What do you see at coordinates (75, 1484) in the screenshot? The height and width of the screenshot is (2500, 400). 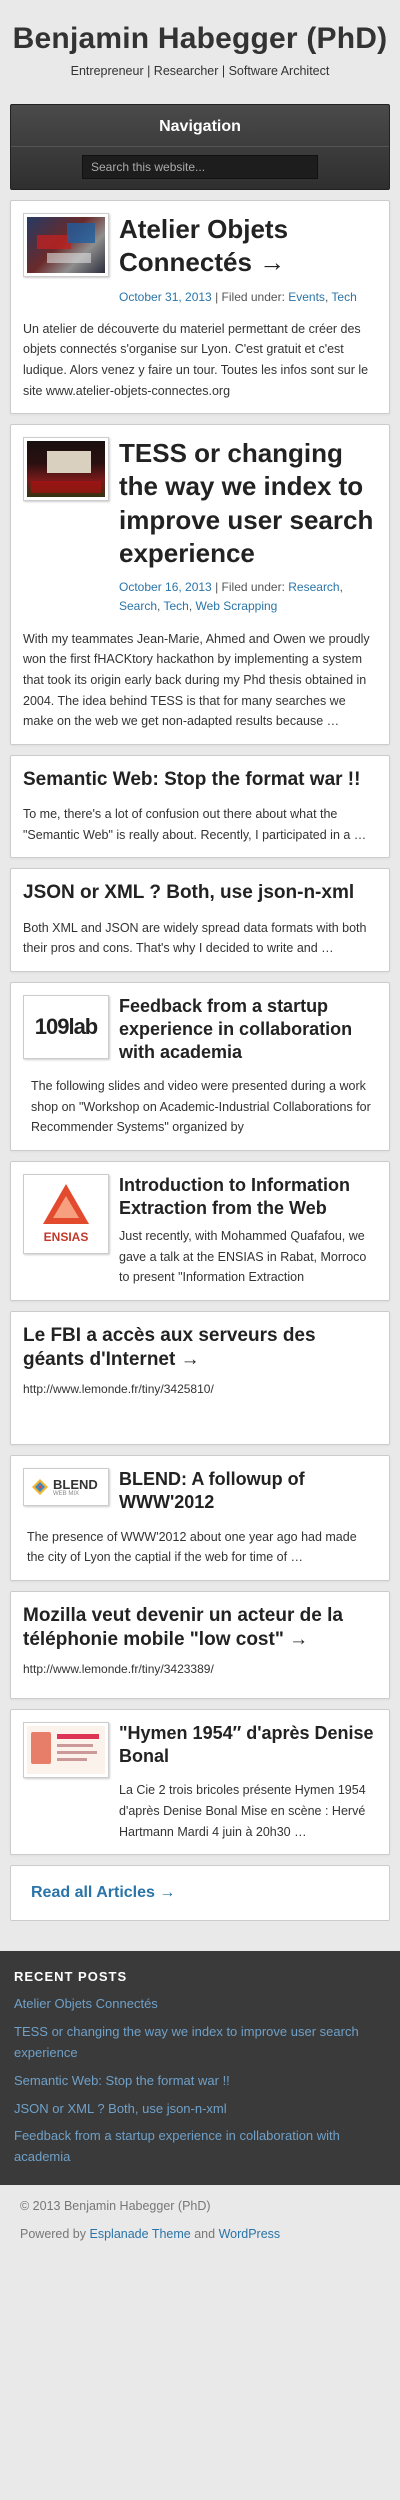 I see `blend-logo-text: BLEND` at bounding box center [75, 1484].